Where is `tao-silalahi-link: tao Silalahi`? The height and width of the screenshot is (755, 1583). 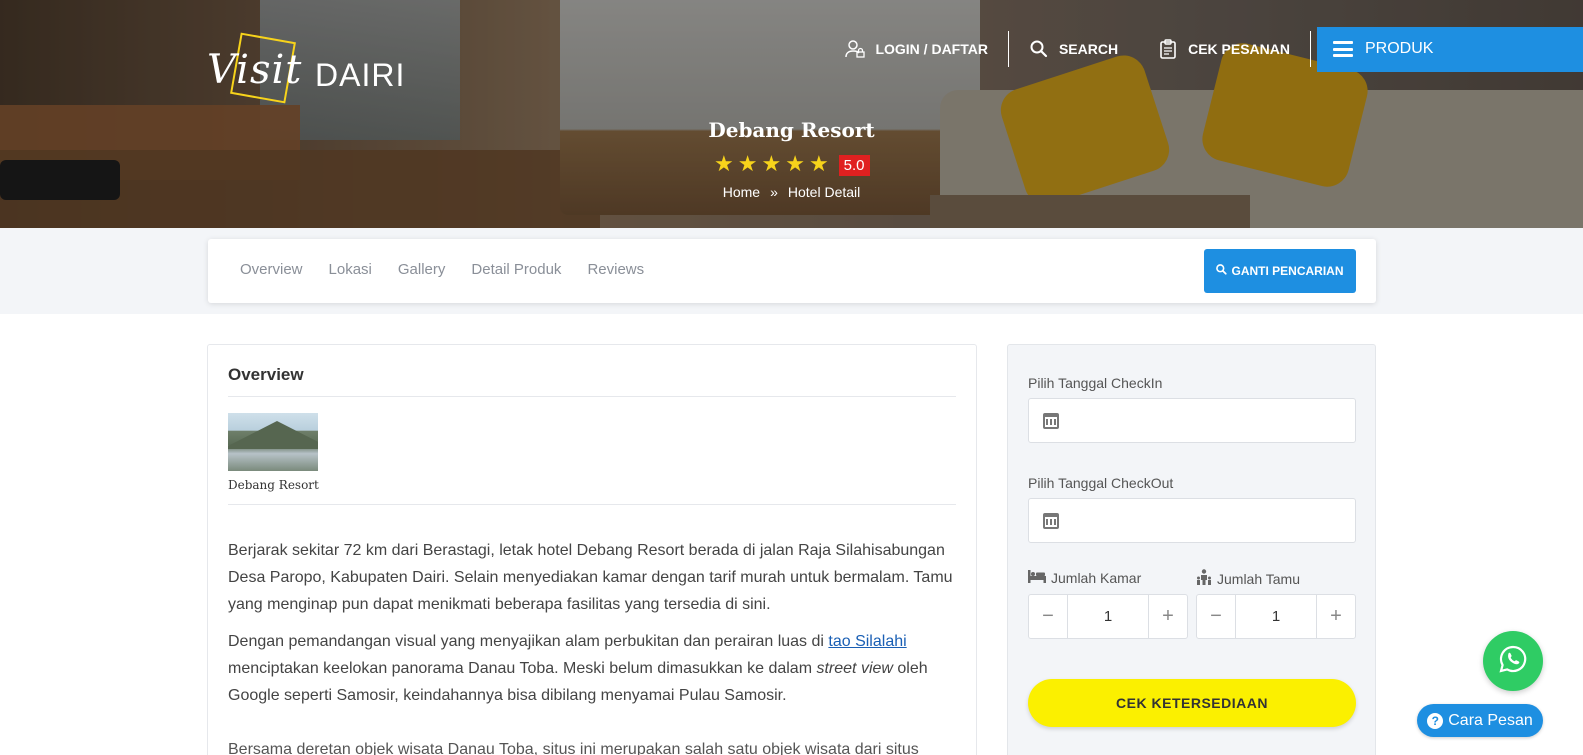 tao-silalahi-link: tao Silalahi is located at coordinates (867, 641).